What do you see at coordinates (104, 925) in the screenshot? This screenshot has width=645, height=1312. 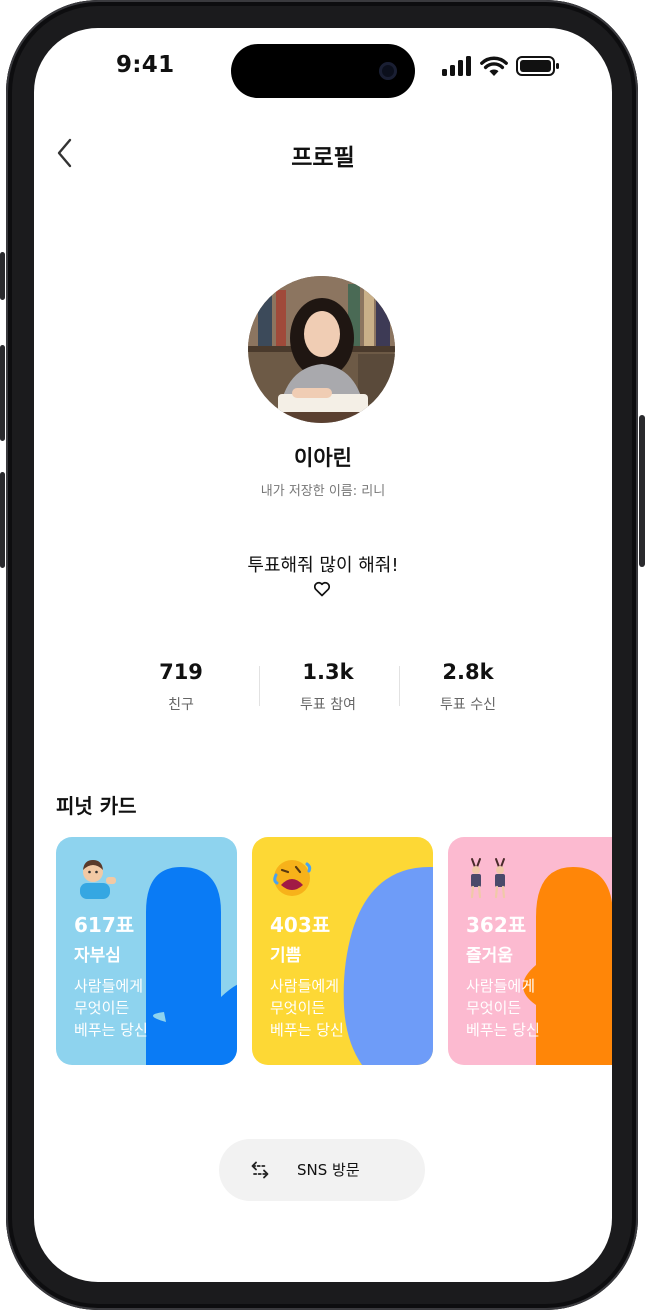 I see `card-votes: 617표` at bounding box center [104, 925].